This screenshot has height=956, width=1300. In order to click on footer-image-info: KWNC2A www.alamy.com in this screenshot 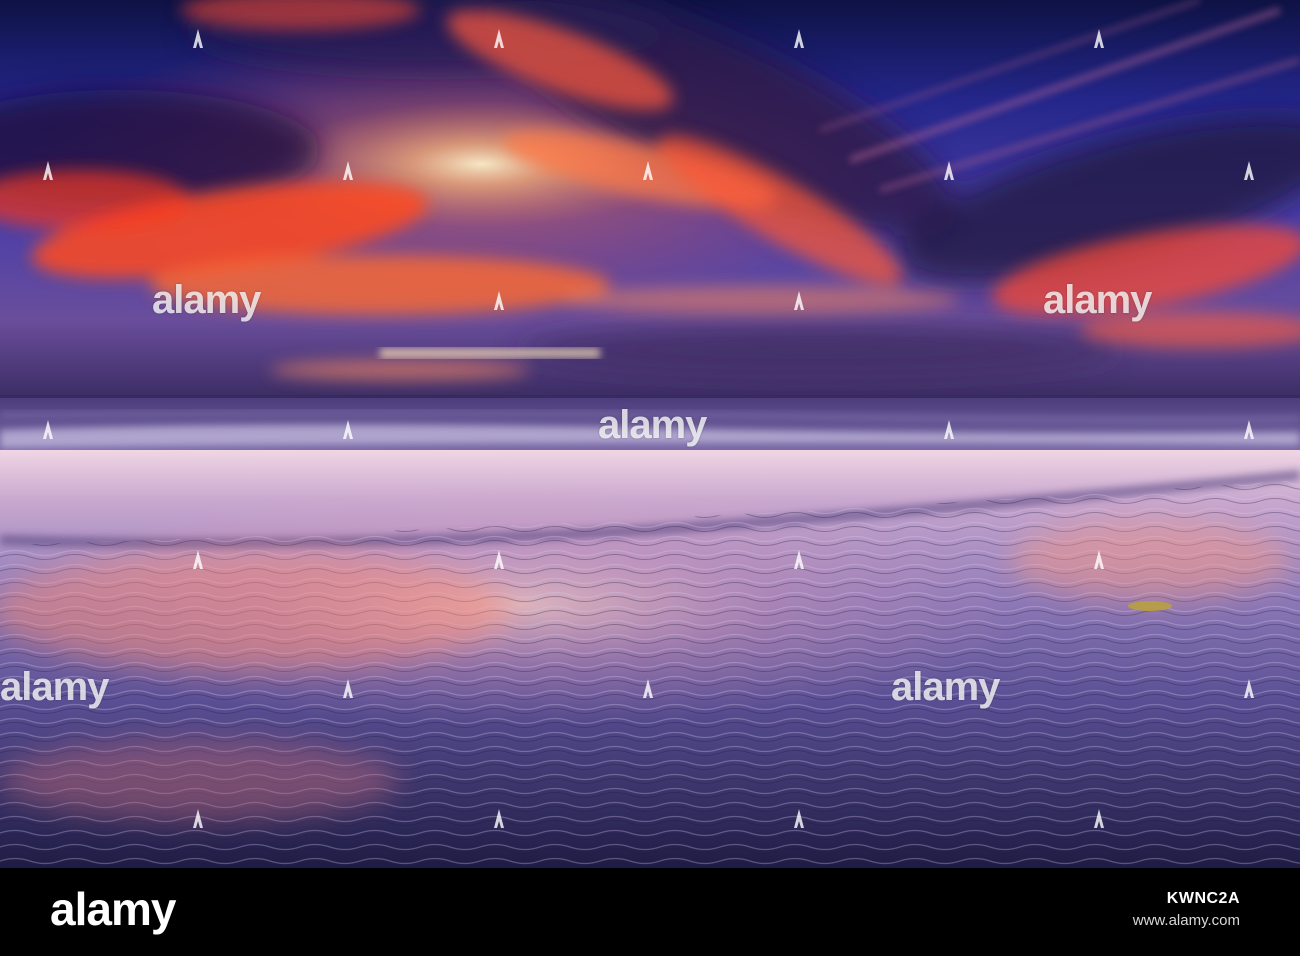, I will do `click(1186, 910)`.